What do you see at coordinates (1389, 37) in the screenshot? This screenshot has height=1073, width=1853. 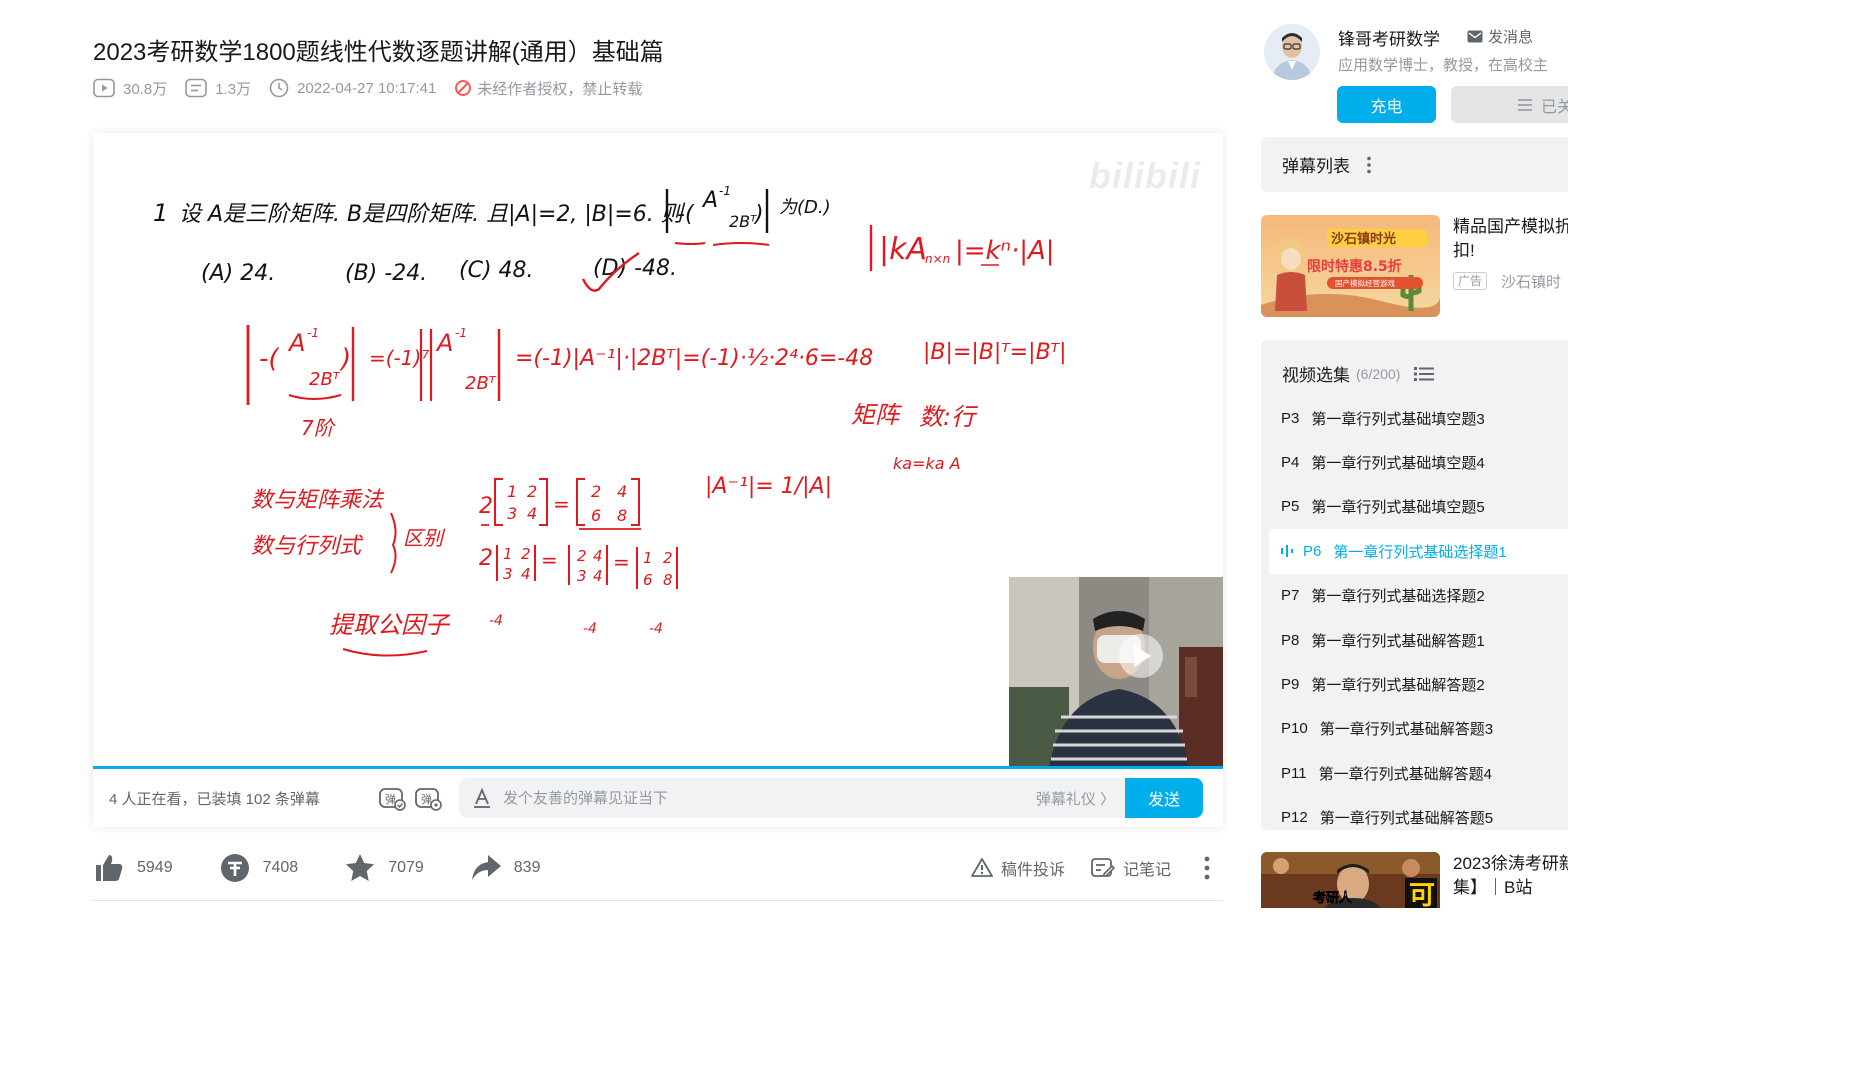 I see `uploader-name: 锋哥考研数学` at bounding box center [1389, 37].